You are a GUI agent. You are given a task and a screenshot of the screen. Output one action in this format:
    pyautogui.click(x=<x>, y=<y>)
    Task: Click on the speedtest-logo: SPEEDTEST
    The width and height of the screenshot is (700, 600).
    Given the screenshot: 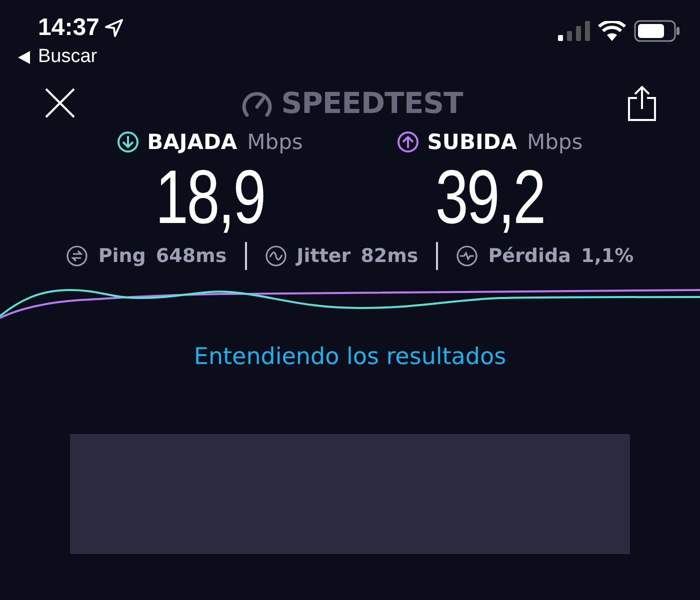 What is the action you would take?
    pyautogui.click(x=372, y=103)
    